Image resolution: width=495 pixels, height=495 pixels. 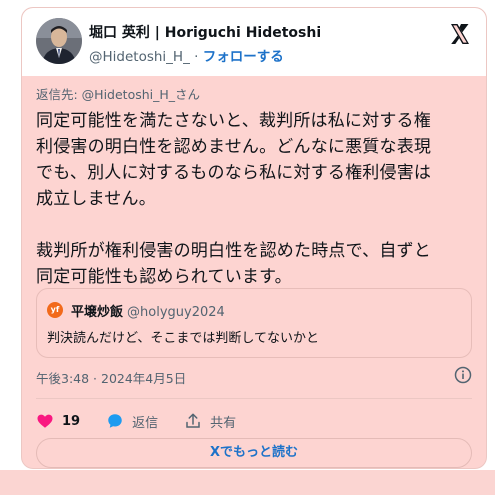 I want to click on author-handle-line: @Hidetoshi_H_ · フォローする, so click(x=186, y=55).